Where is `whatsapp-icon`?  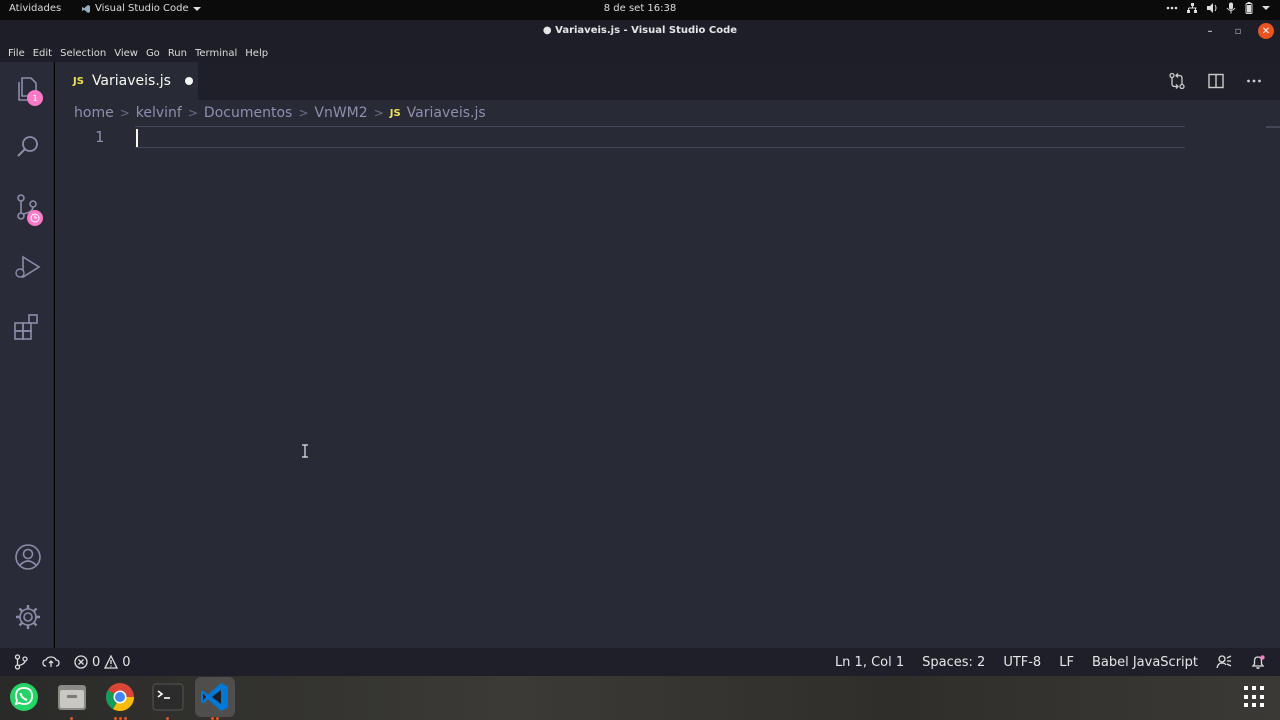 whatsapp-icon is located at coordinates (24, 697).